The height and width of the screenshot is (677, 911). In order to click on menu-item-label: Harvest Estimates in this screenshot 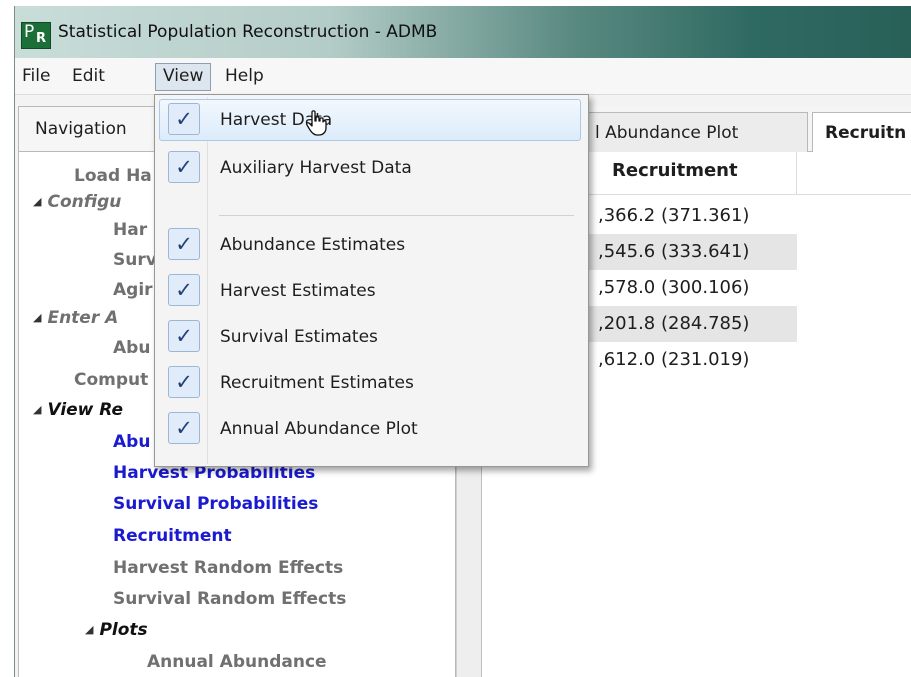, I will do `click(298, 291)`.